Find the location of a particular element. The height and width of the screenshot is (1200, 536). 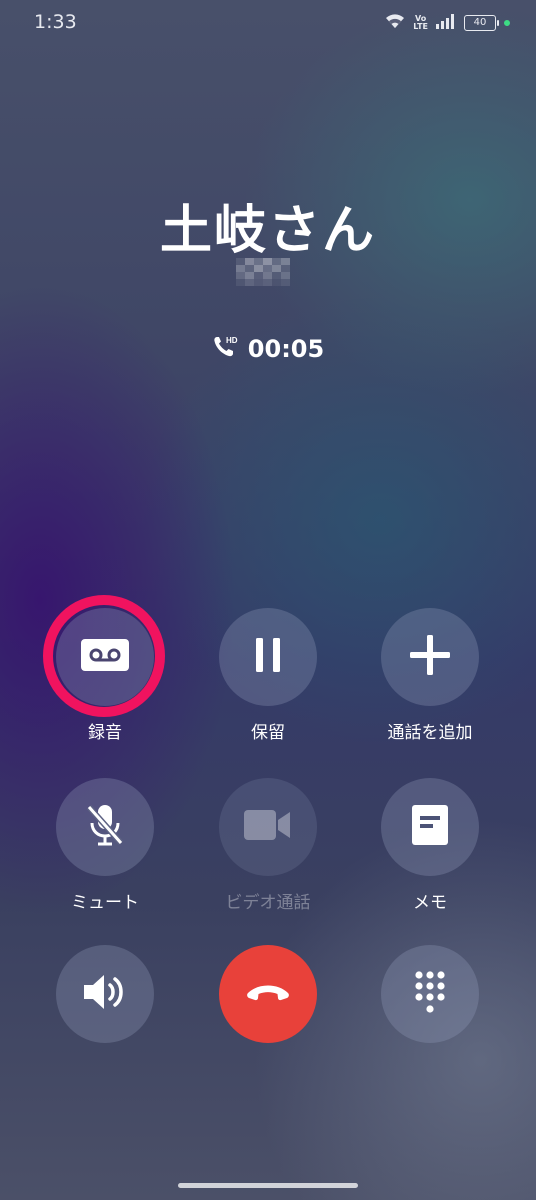

caller-name: 土岐さん is located at coordinates (267, 231).